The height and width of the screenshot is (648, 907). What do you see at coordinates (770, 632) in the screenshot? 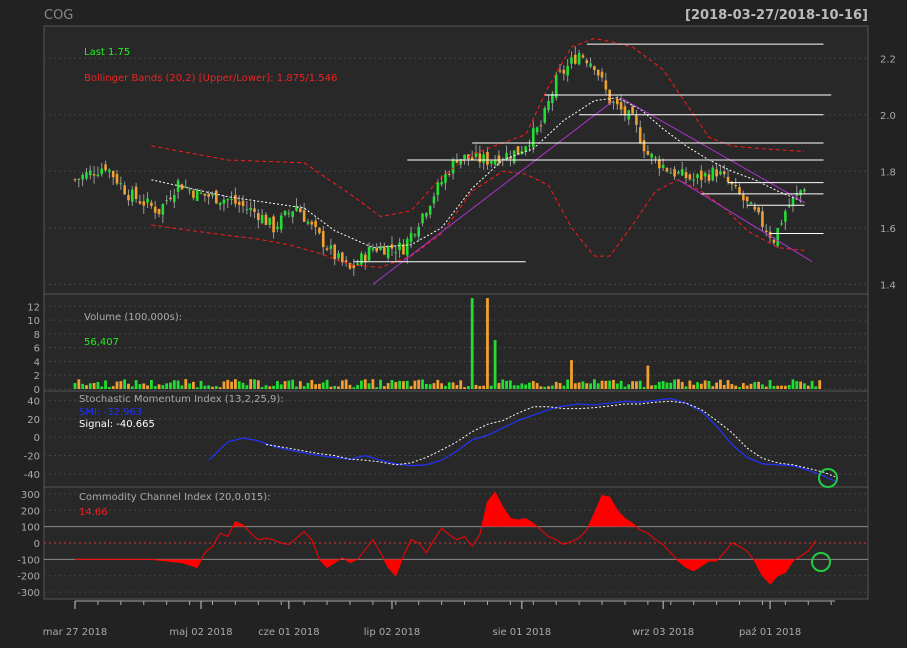
I see `x-tick-label: paź 01 2018` at bounding box center [770, 632].